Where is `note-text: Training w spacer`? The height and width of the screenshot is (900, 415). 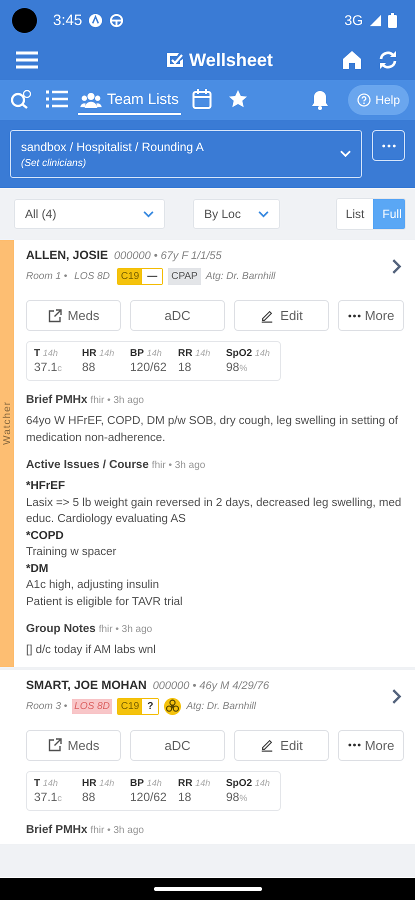
note-text: Training w spacer is located at coordinates (72, 552).